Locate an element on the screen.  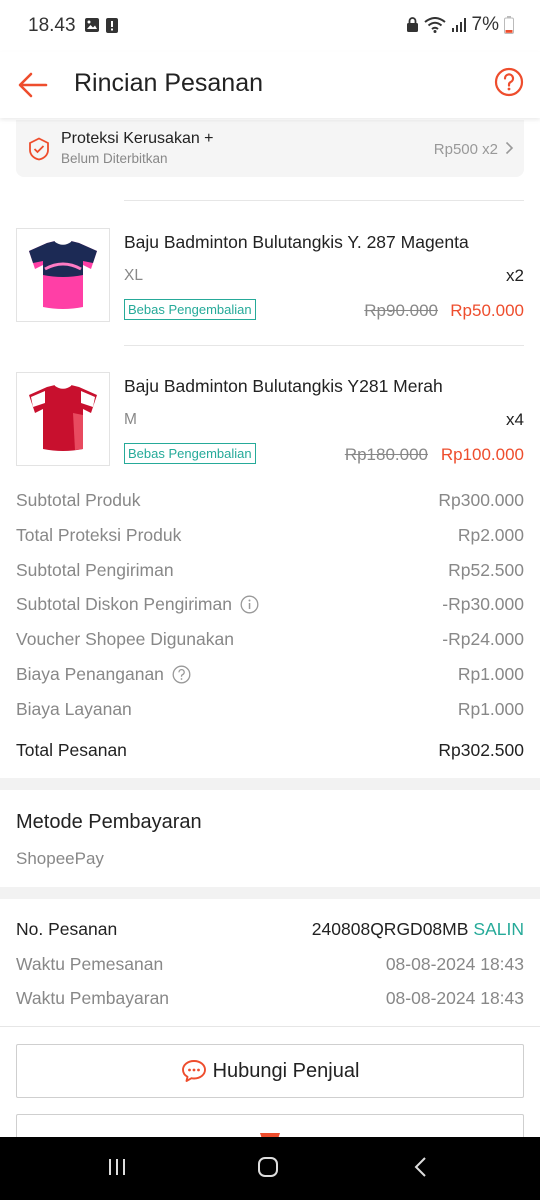
summary-label: Subtotal Diskon Pengiriman is located at coordinates (124, 604).